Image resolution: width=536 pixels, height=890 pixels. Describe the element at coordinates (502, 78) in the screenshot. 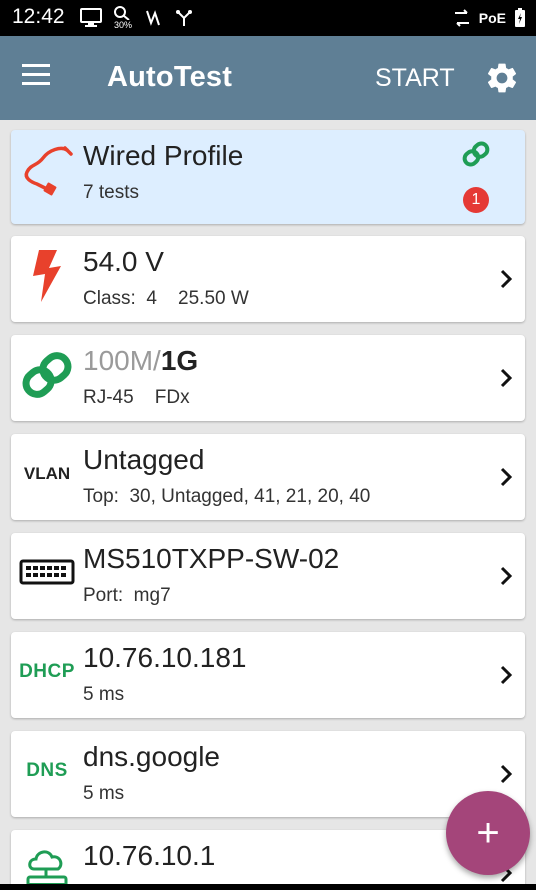

I see `gear-icon` at that location.